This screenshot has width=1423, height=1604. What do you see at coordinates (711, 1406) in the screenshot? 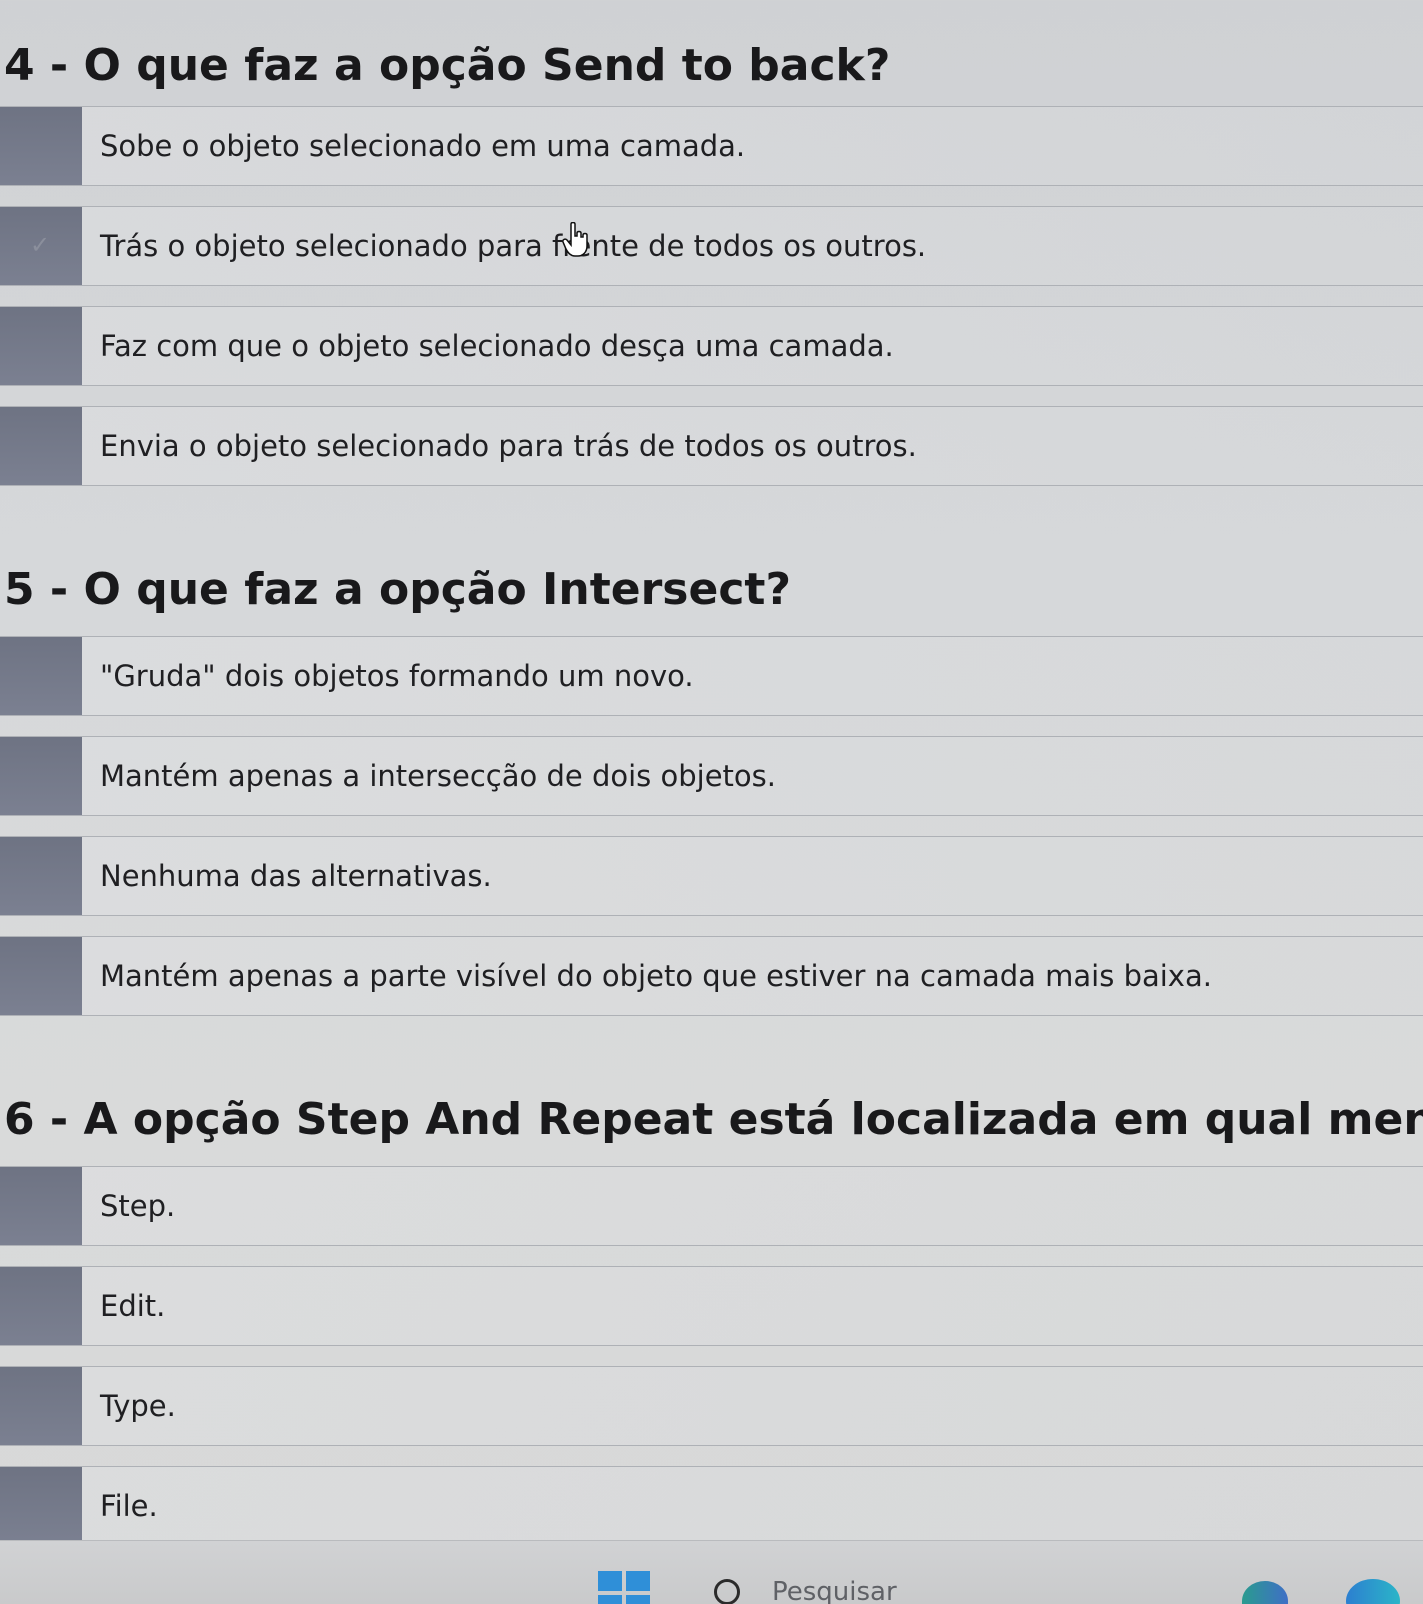
I see `option-q6-c: Type.` at bounding box center [711, 1406].